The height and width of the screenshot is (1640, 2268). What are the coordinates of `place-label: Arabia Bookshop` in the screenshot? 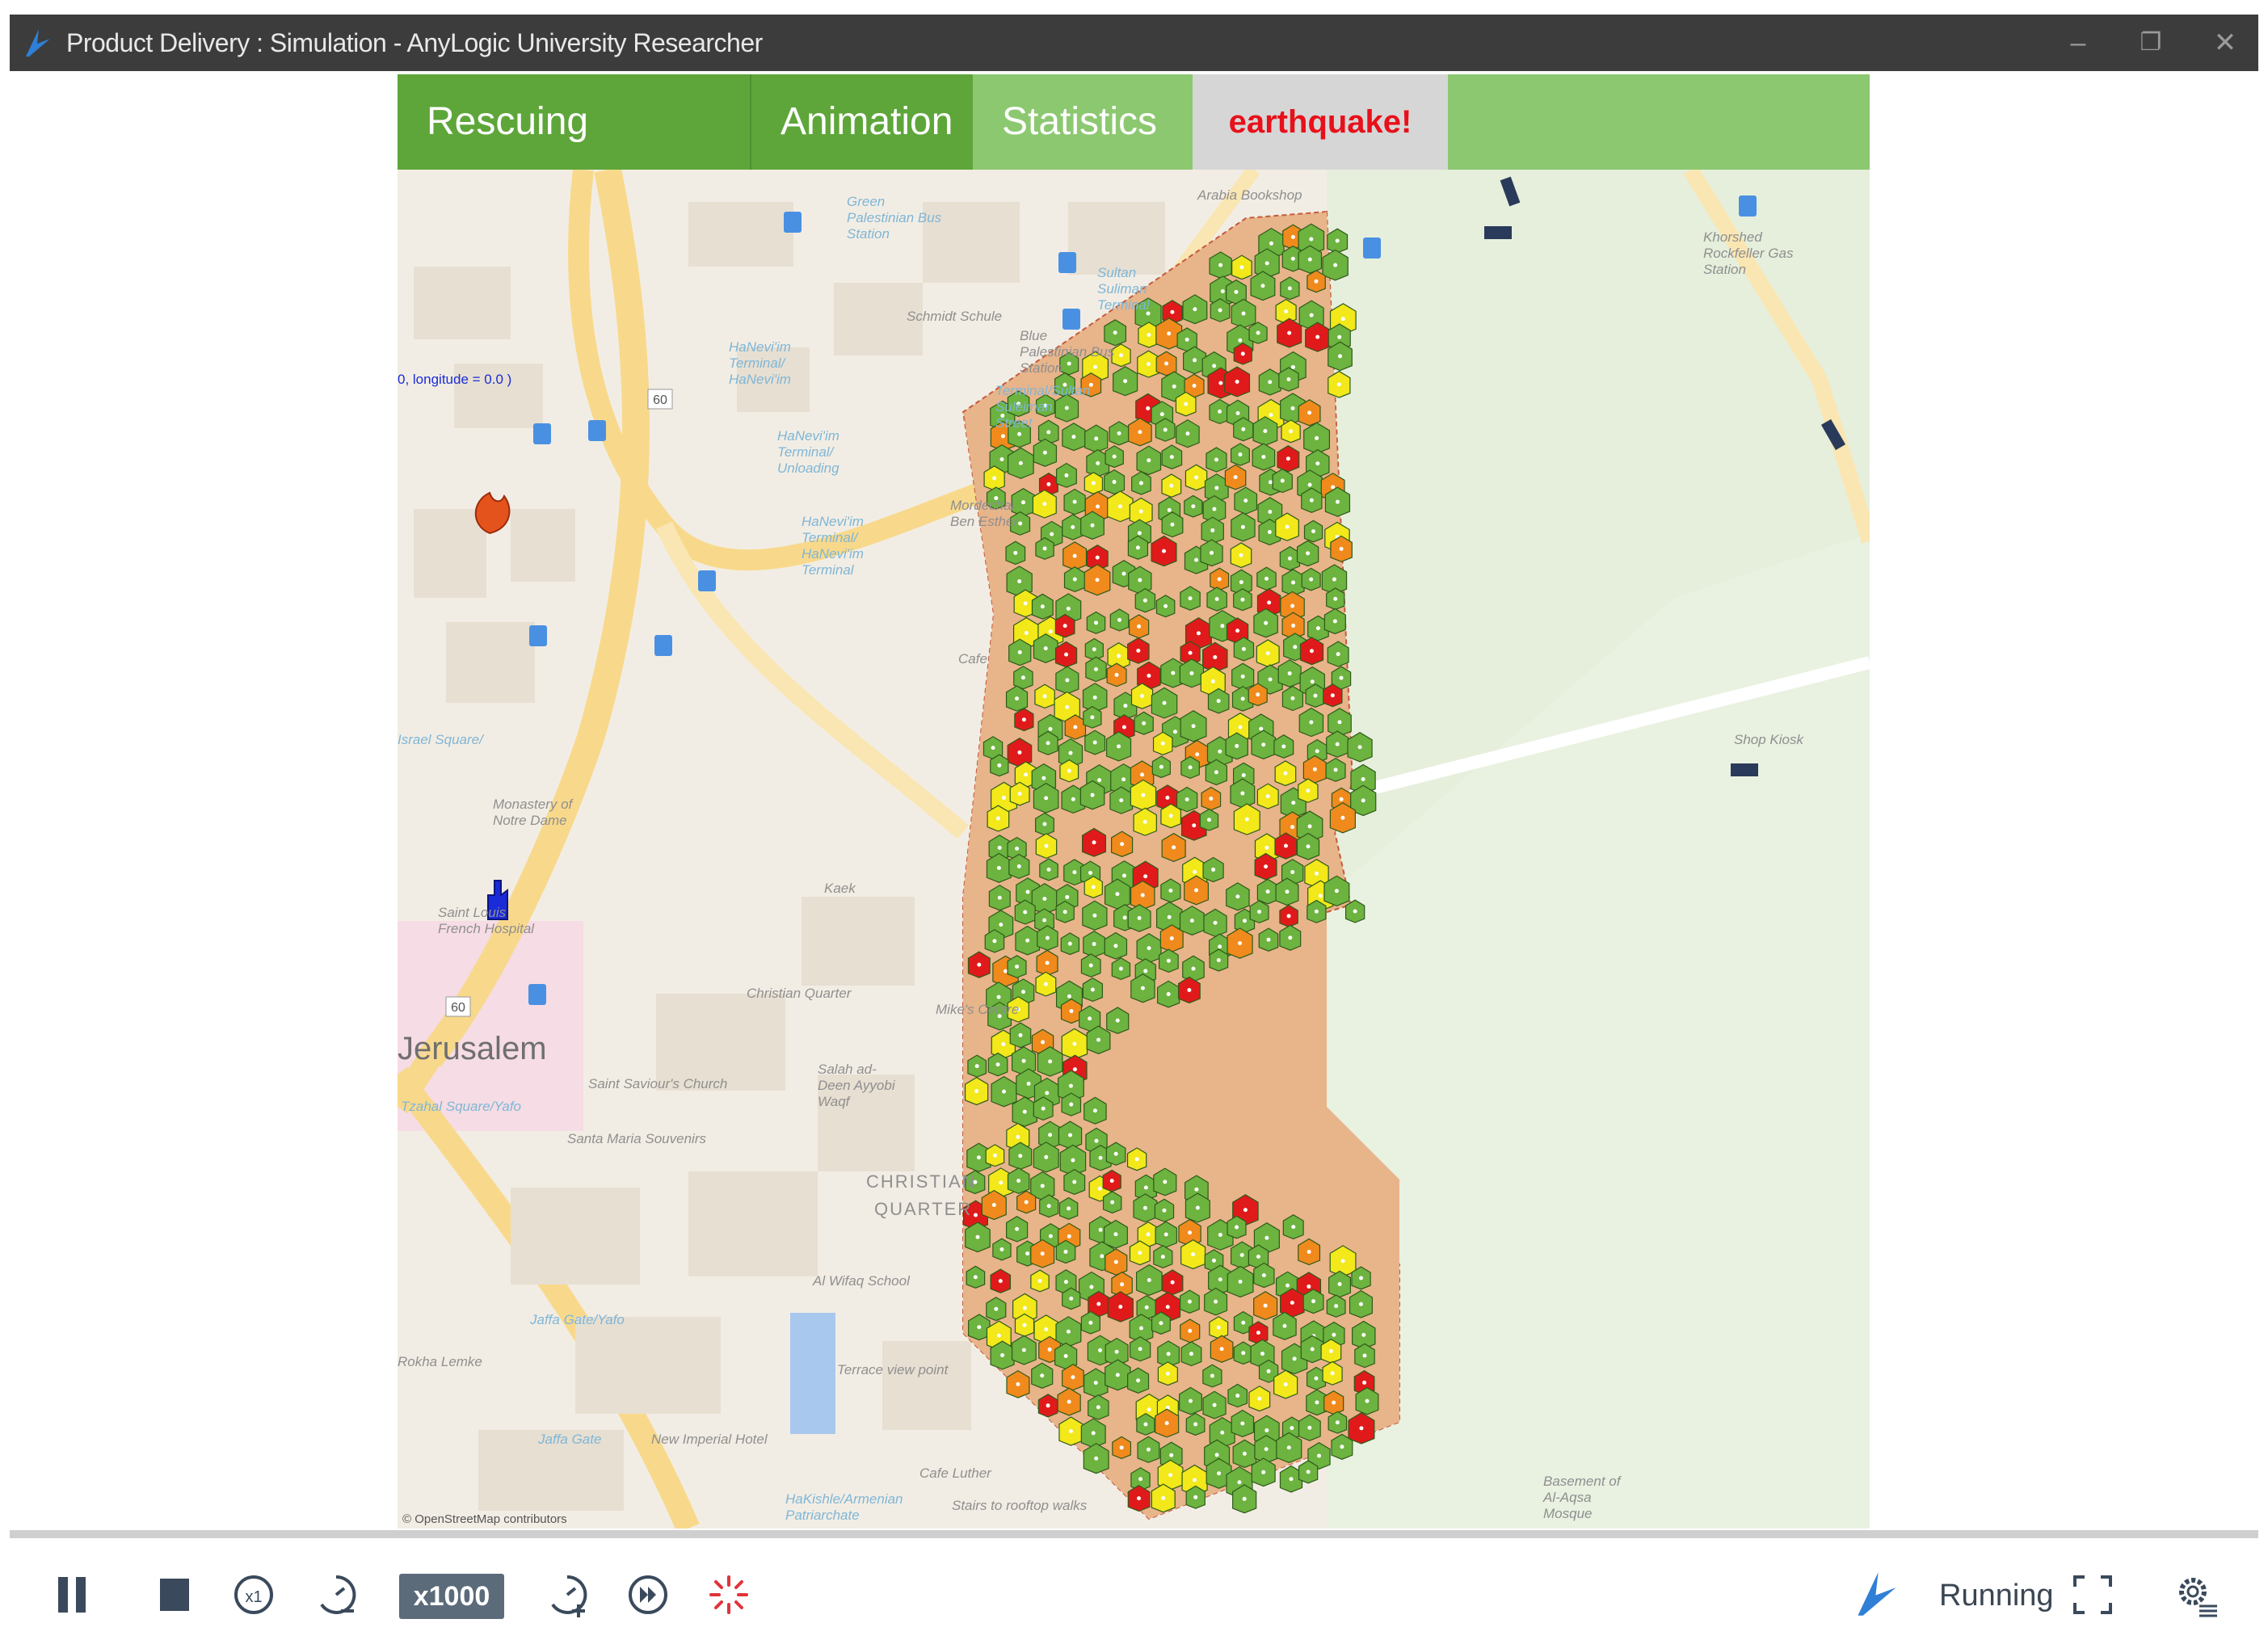 It's located at (1249, 195).